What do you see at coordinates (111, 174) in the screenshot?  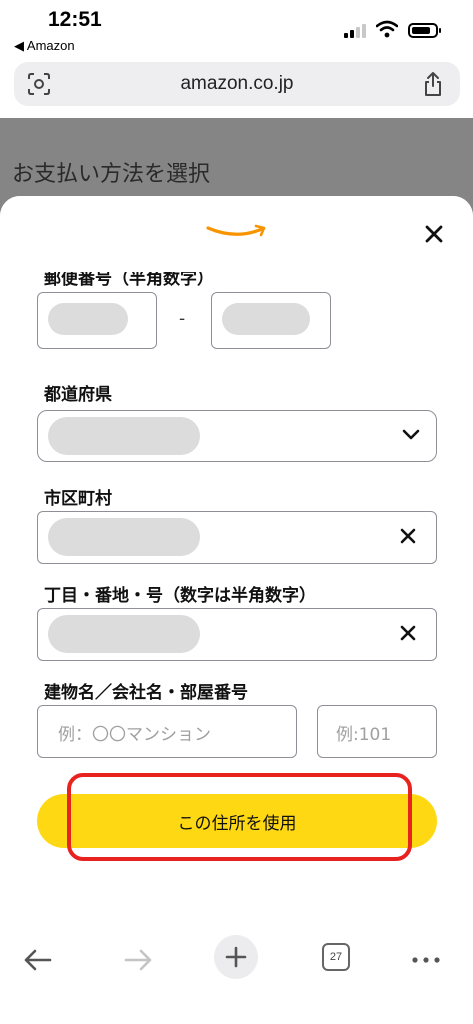 I see `page-title: お支払い方法を選択` at bounding box center [111, 174].